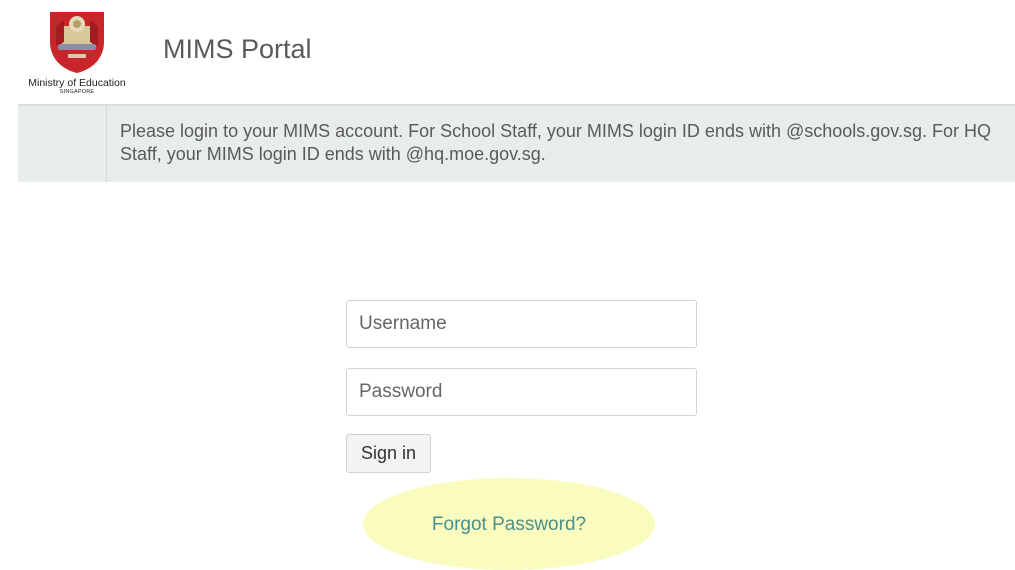 This screenshot has width=1015, height=570. What do you see at coordinates (521, 324) in the screenshot?
I see `username-input` at bounding box center [521, 324].